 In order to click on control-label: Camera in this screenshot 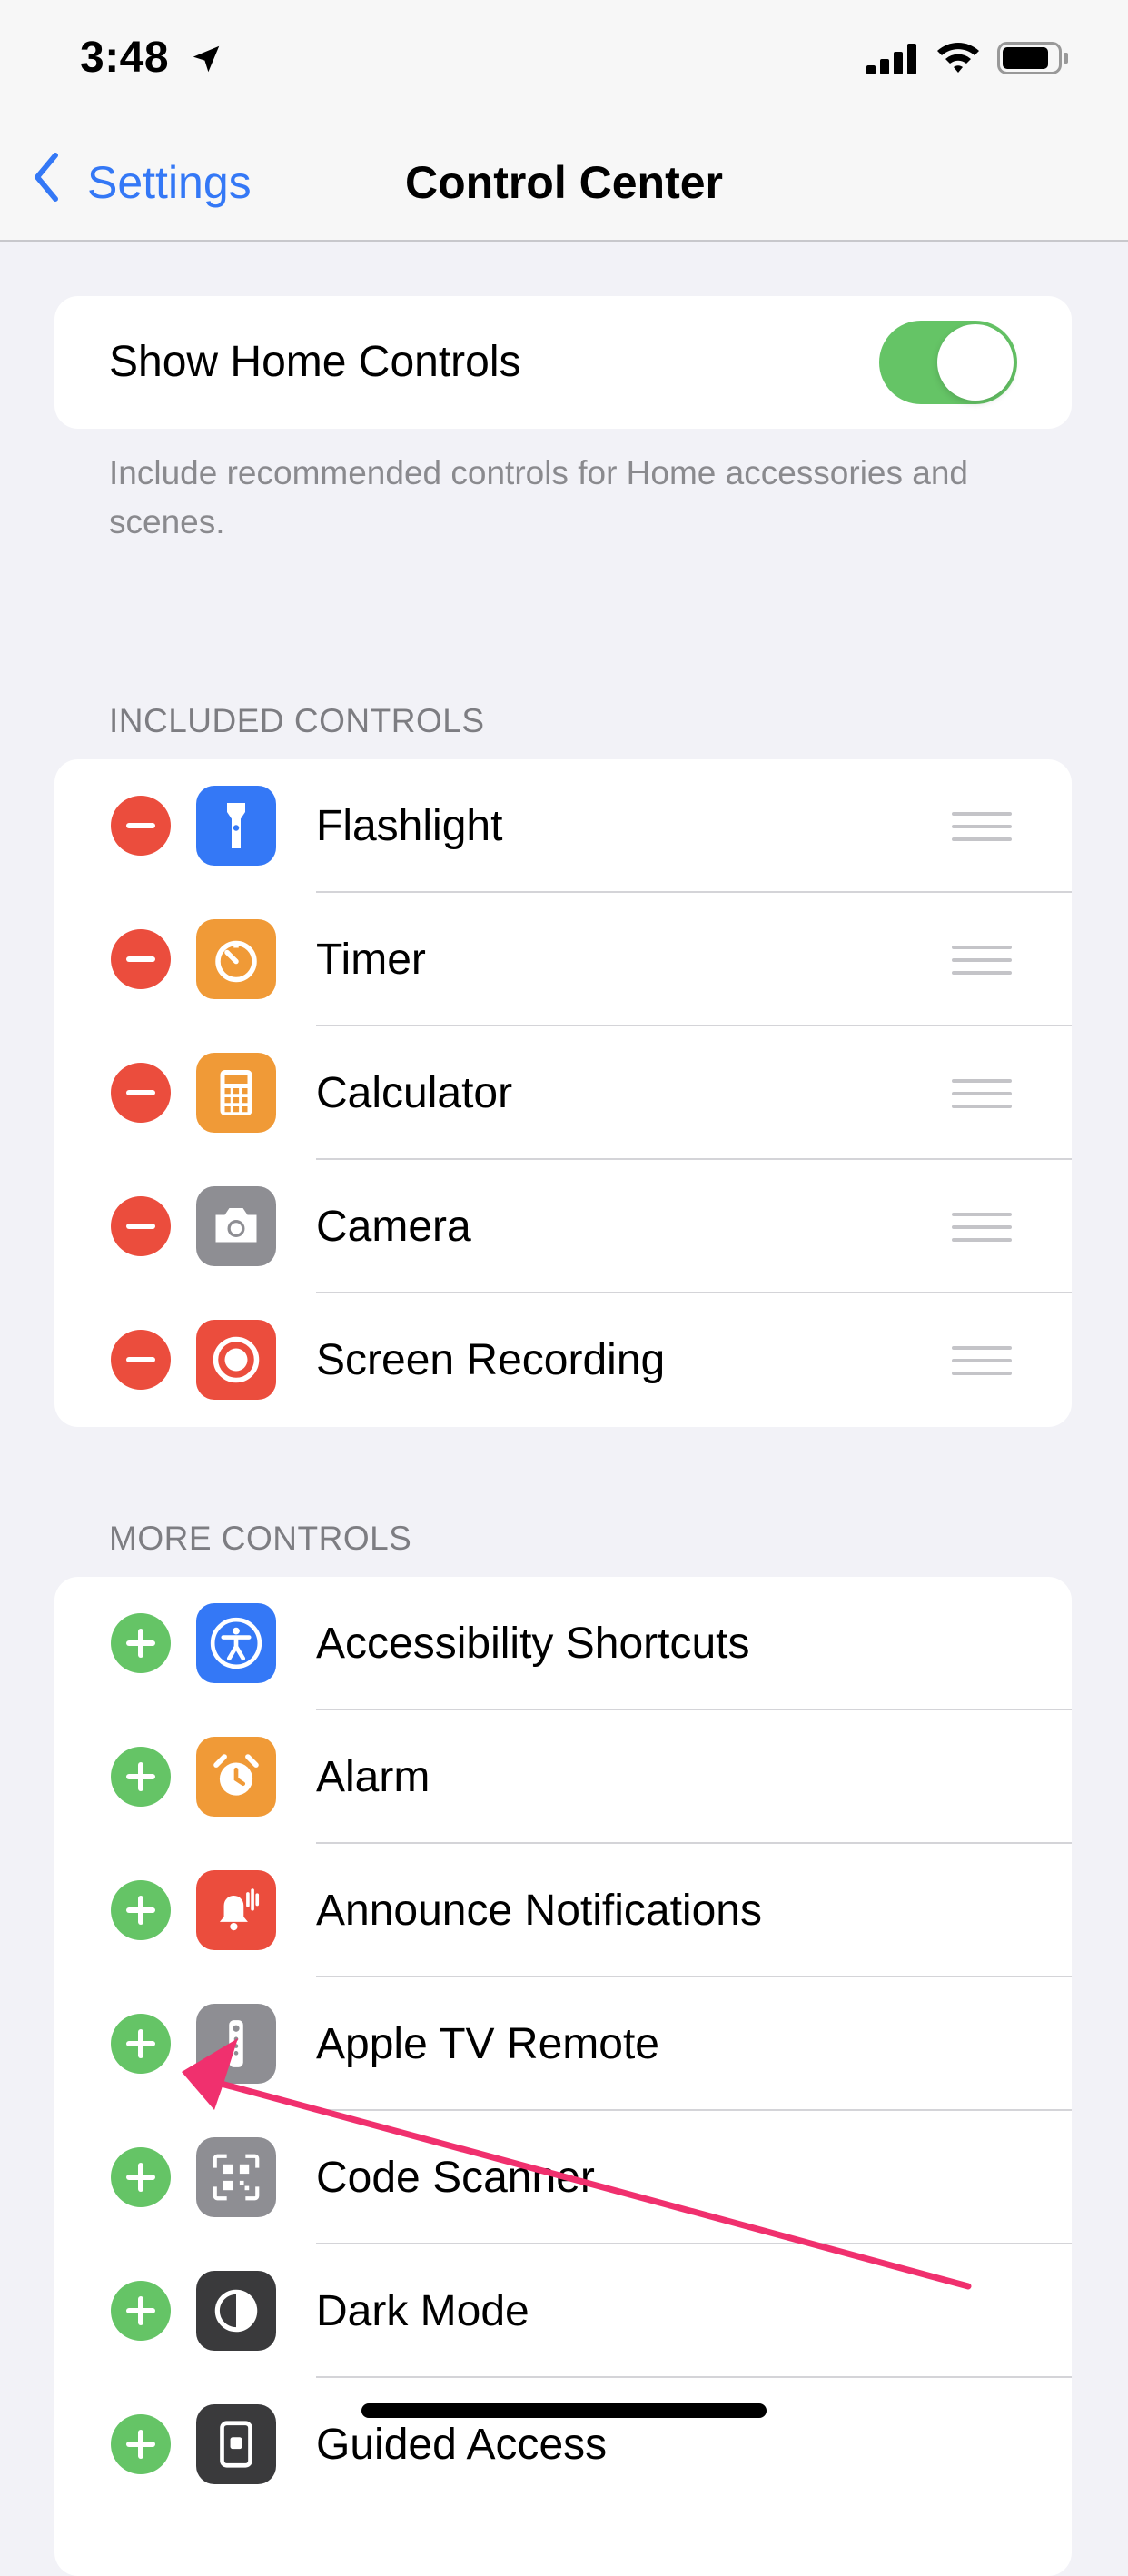, I will do `click(393, 1227)`.